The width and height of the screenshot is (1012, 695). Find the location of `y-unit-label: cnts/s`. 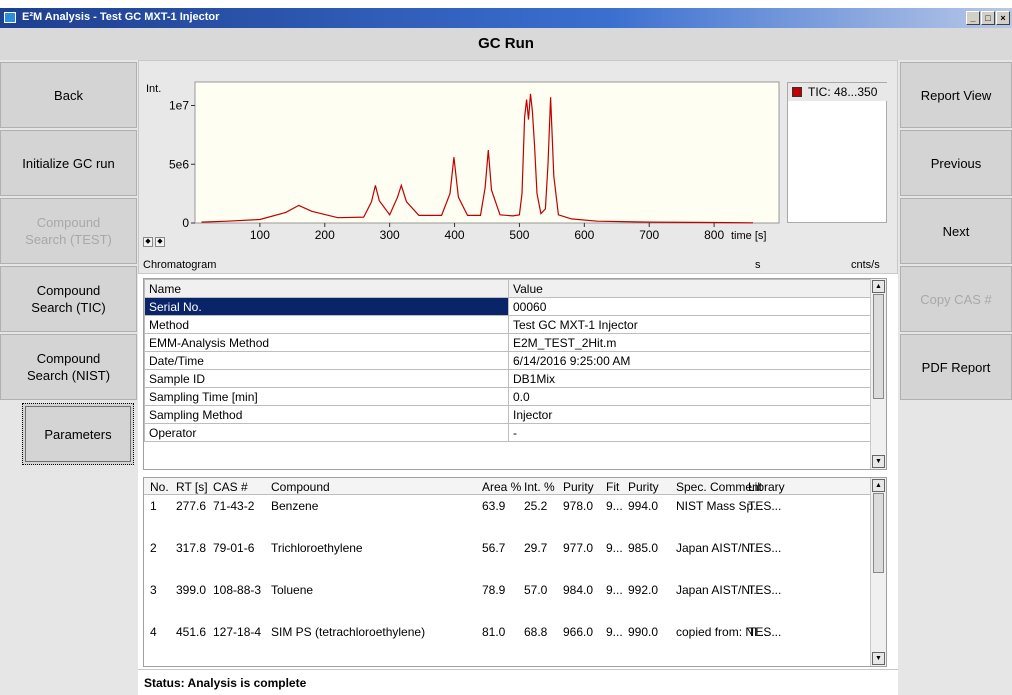

y-unit-label: cnts/s is located at coordinates (865, 265).